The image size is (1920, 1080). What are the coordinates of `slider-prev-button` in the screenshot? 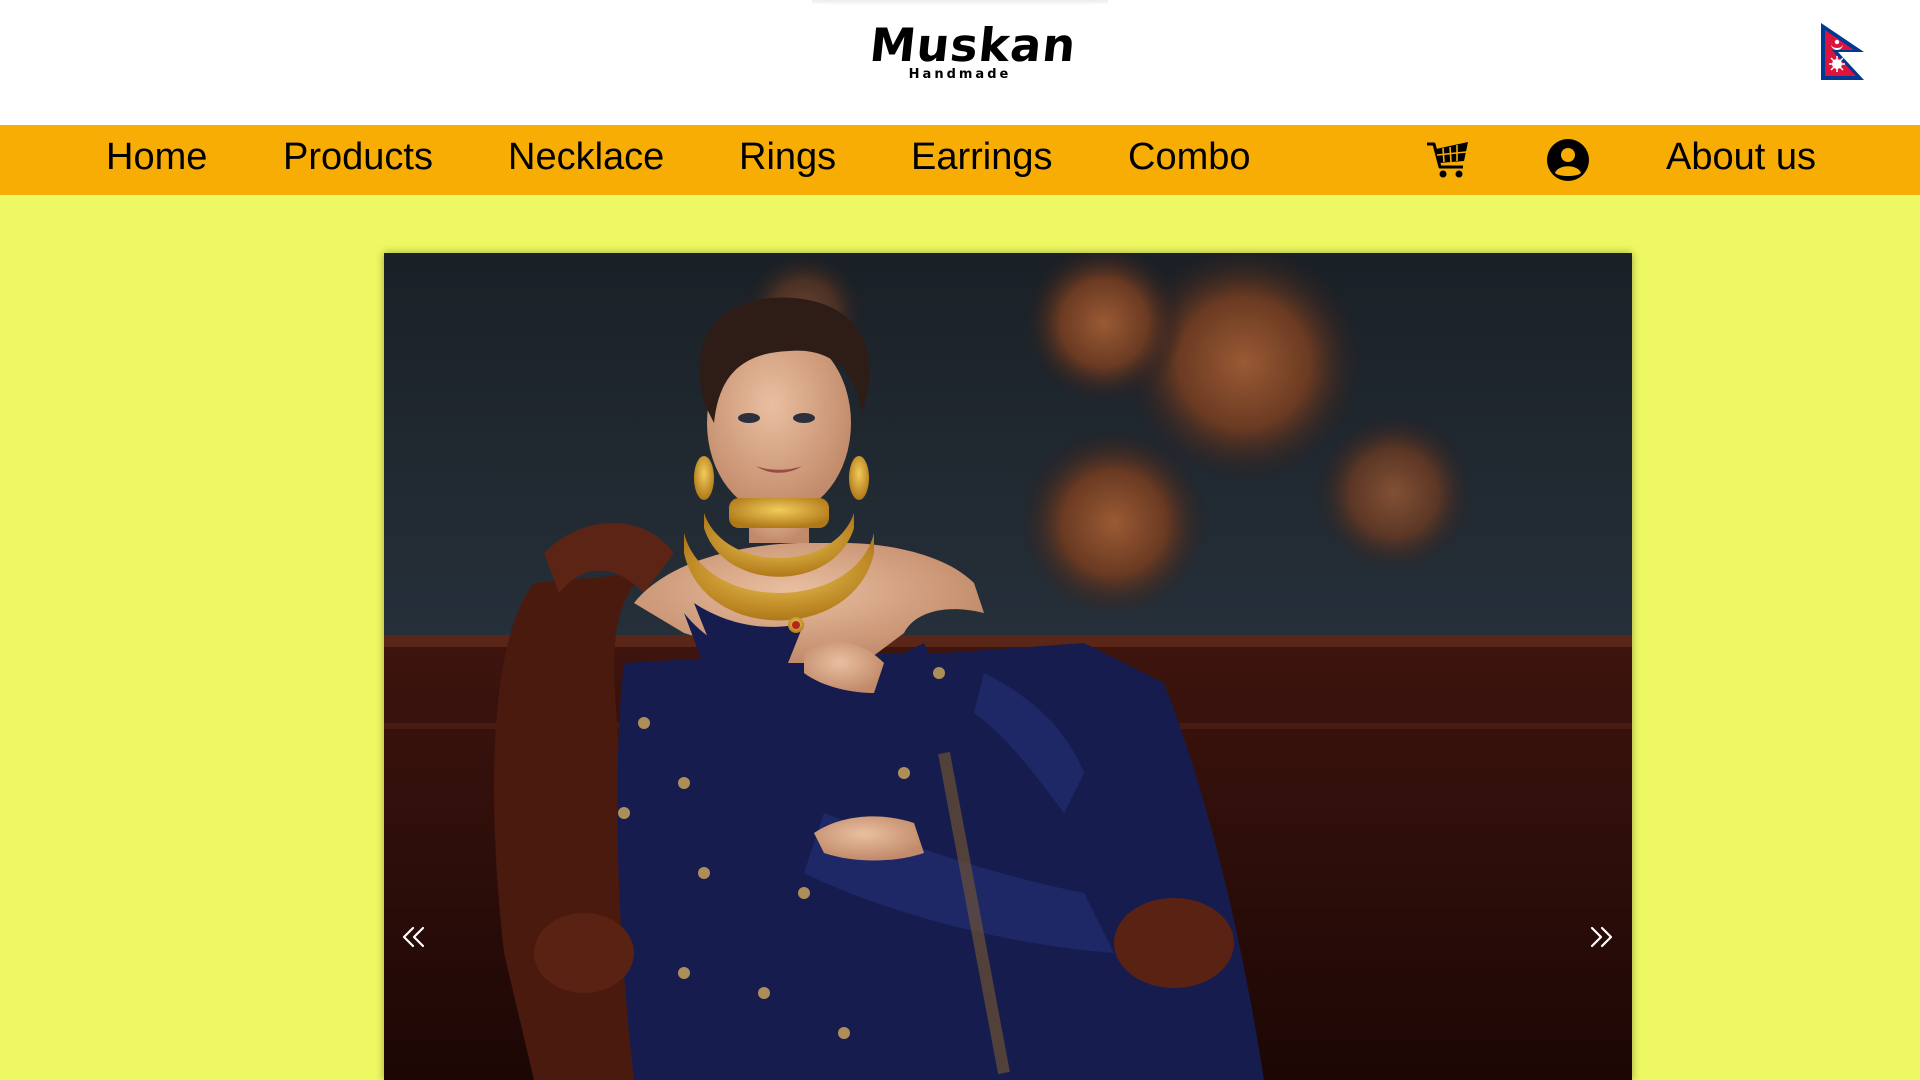 It's located at (414, 937).